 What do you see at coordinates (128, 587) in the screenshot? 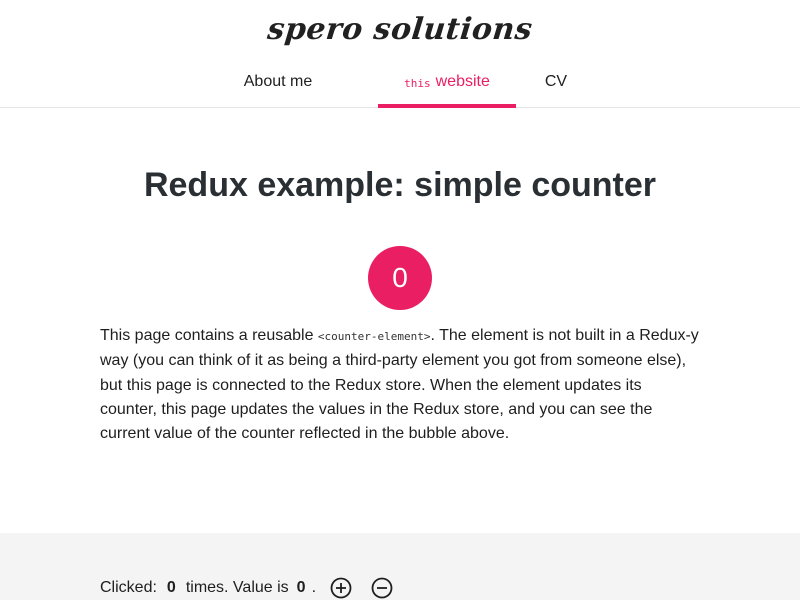
I see `clicked-label: Clicked:` at bounding box center [128, 587].